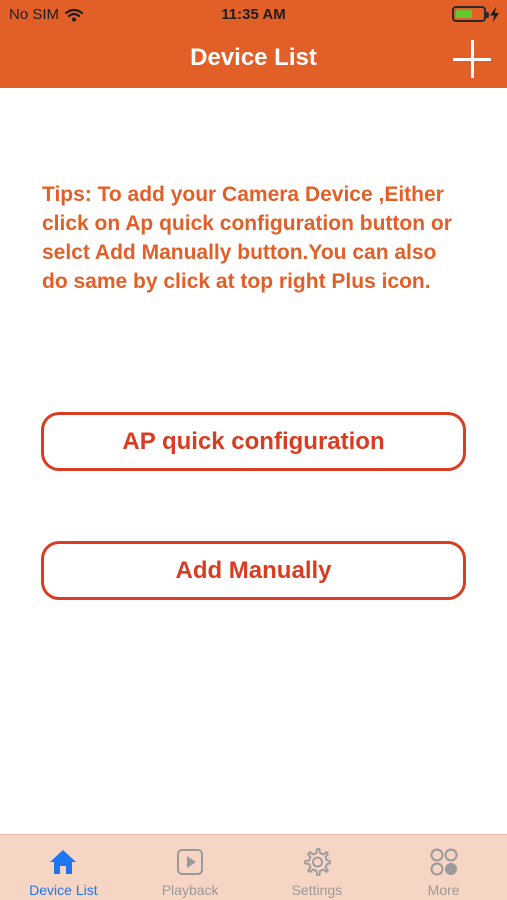 The height and width of the screenshot is (900, 507). I want to click on tab-more: More, so click(443, 867).